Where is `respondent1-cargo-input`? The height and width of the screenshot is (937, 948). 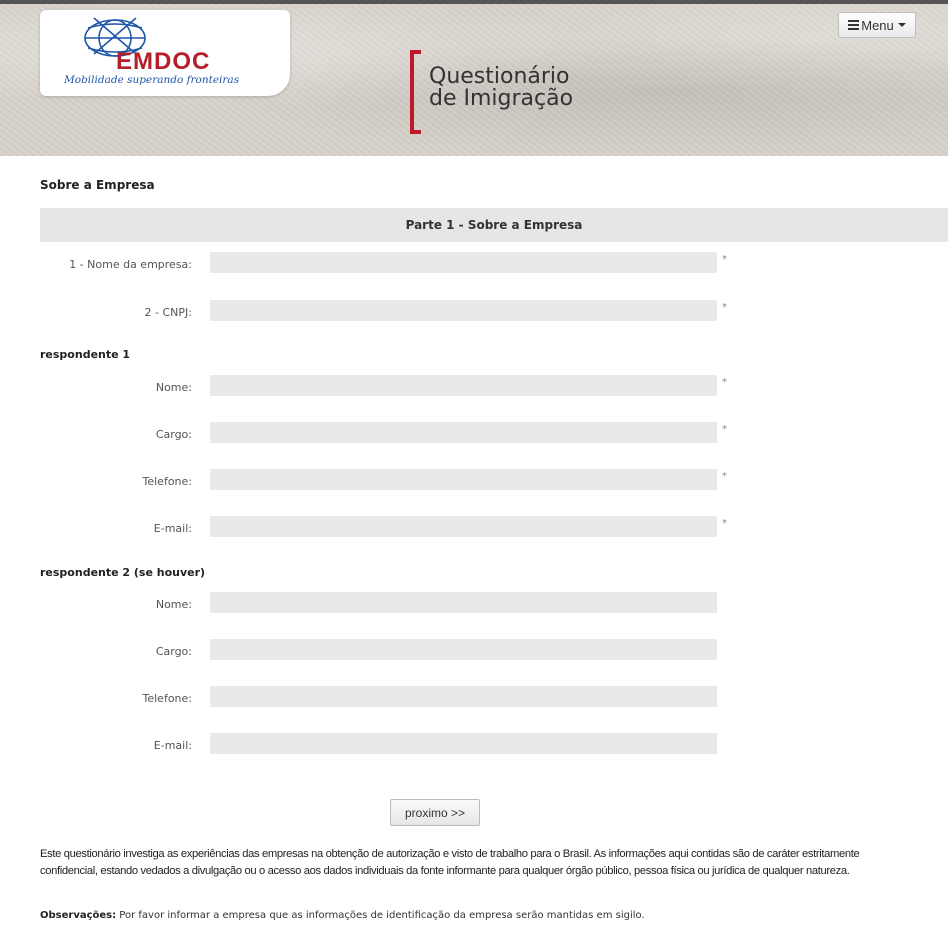
respondent1-cargo-input is located at coordinates (463, 432).